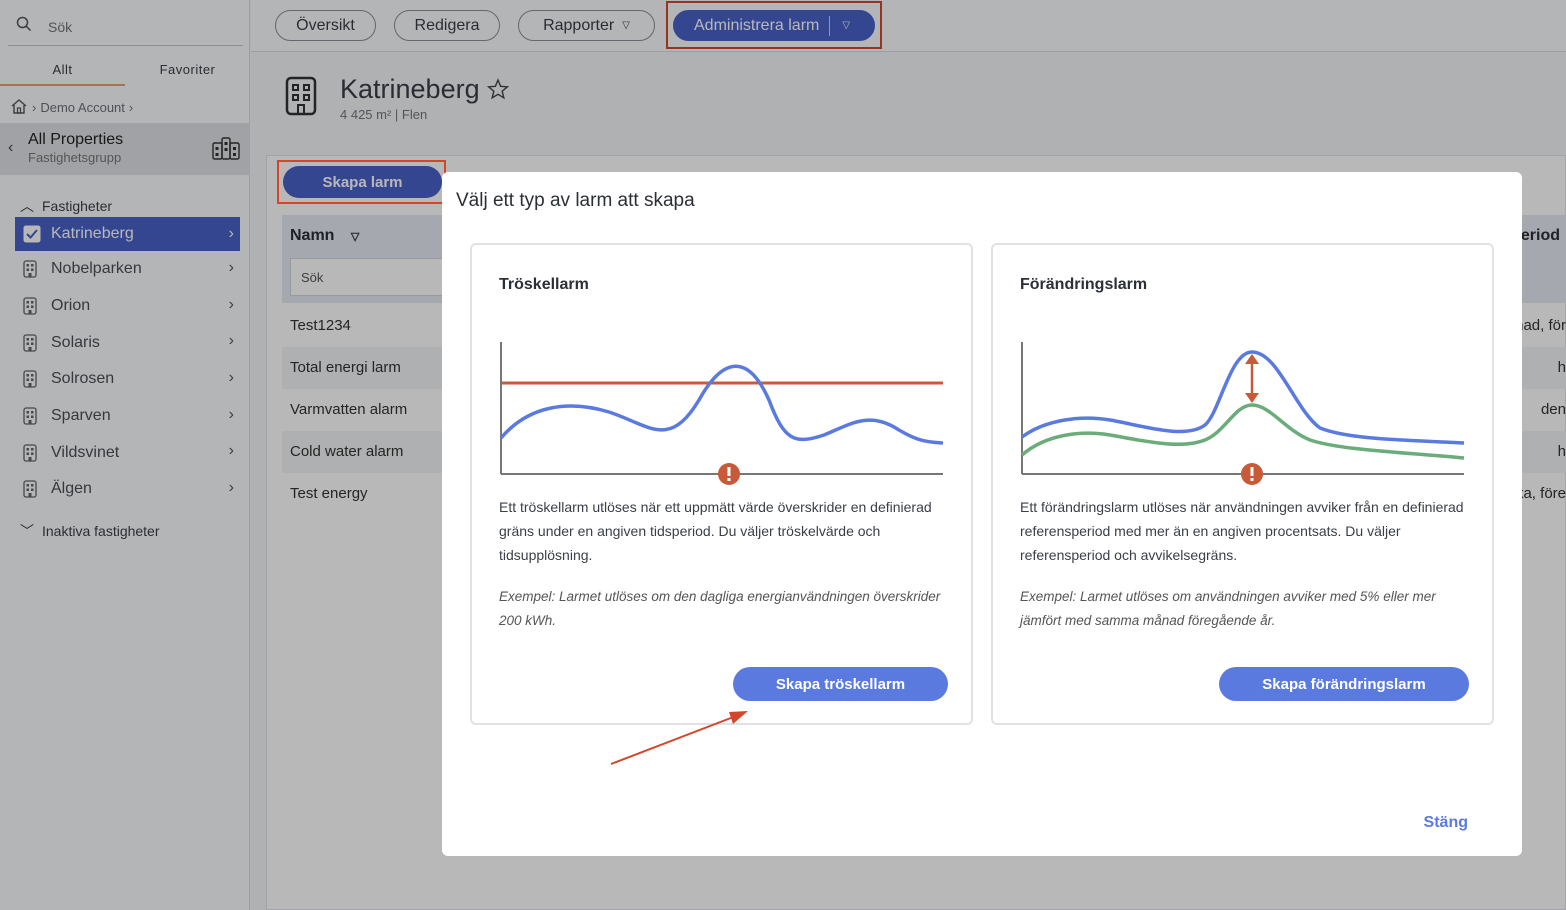  What do you see at coordinates (721, 413) in the screenshot?
I see `threshold-illustration` at bounding box center [721, 413].